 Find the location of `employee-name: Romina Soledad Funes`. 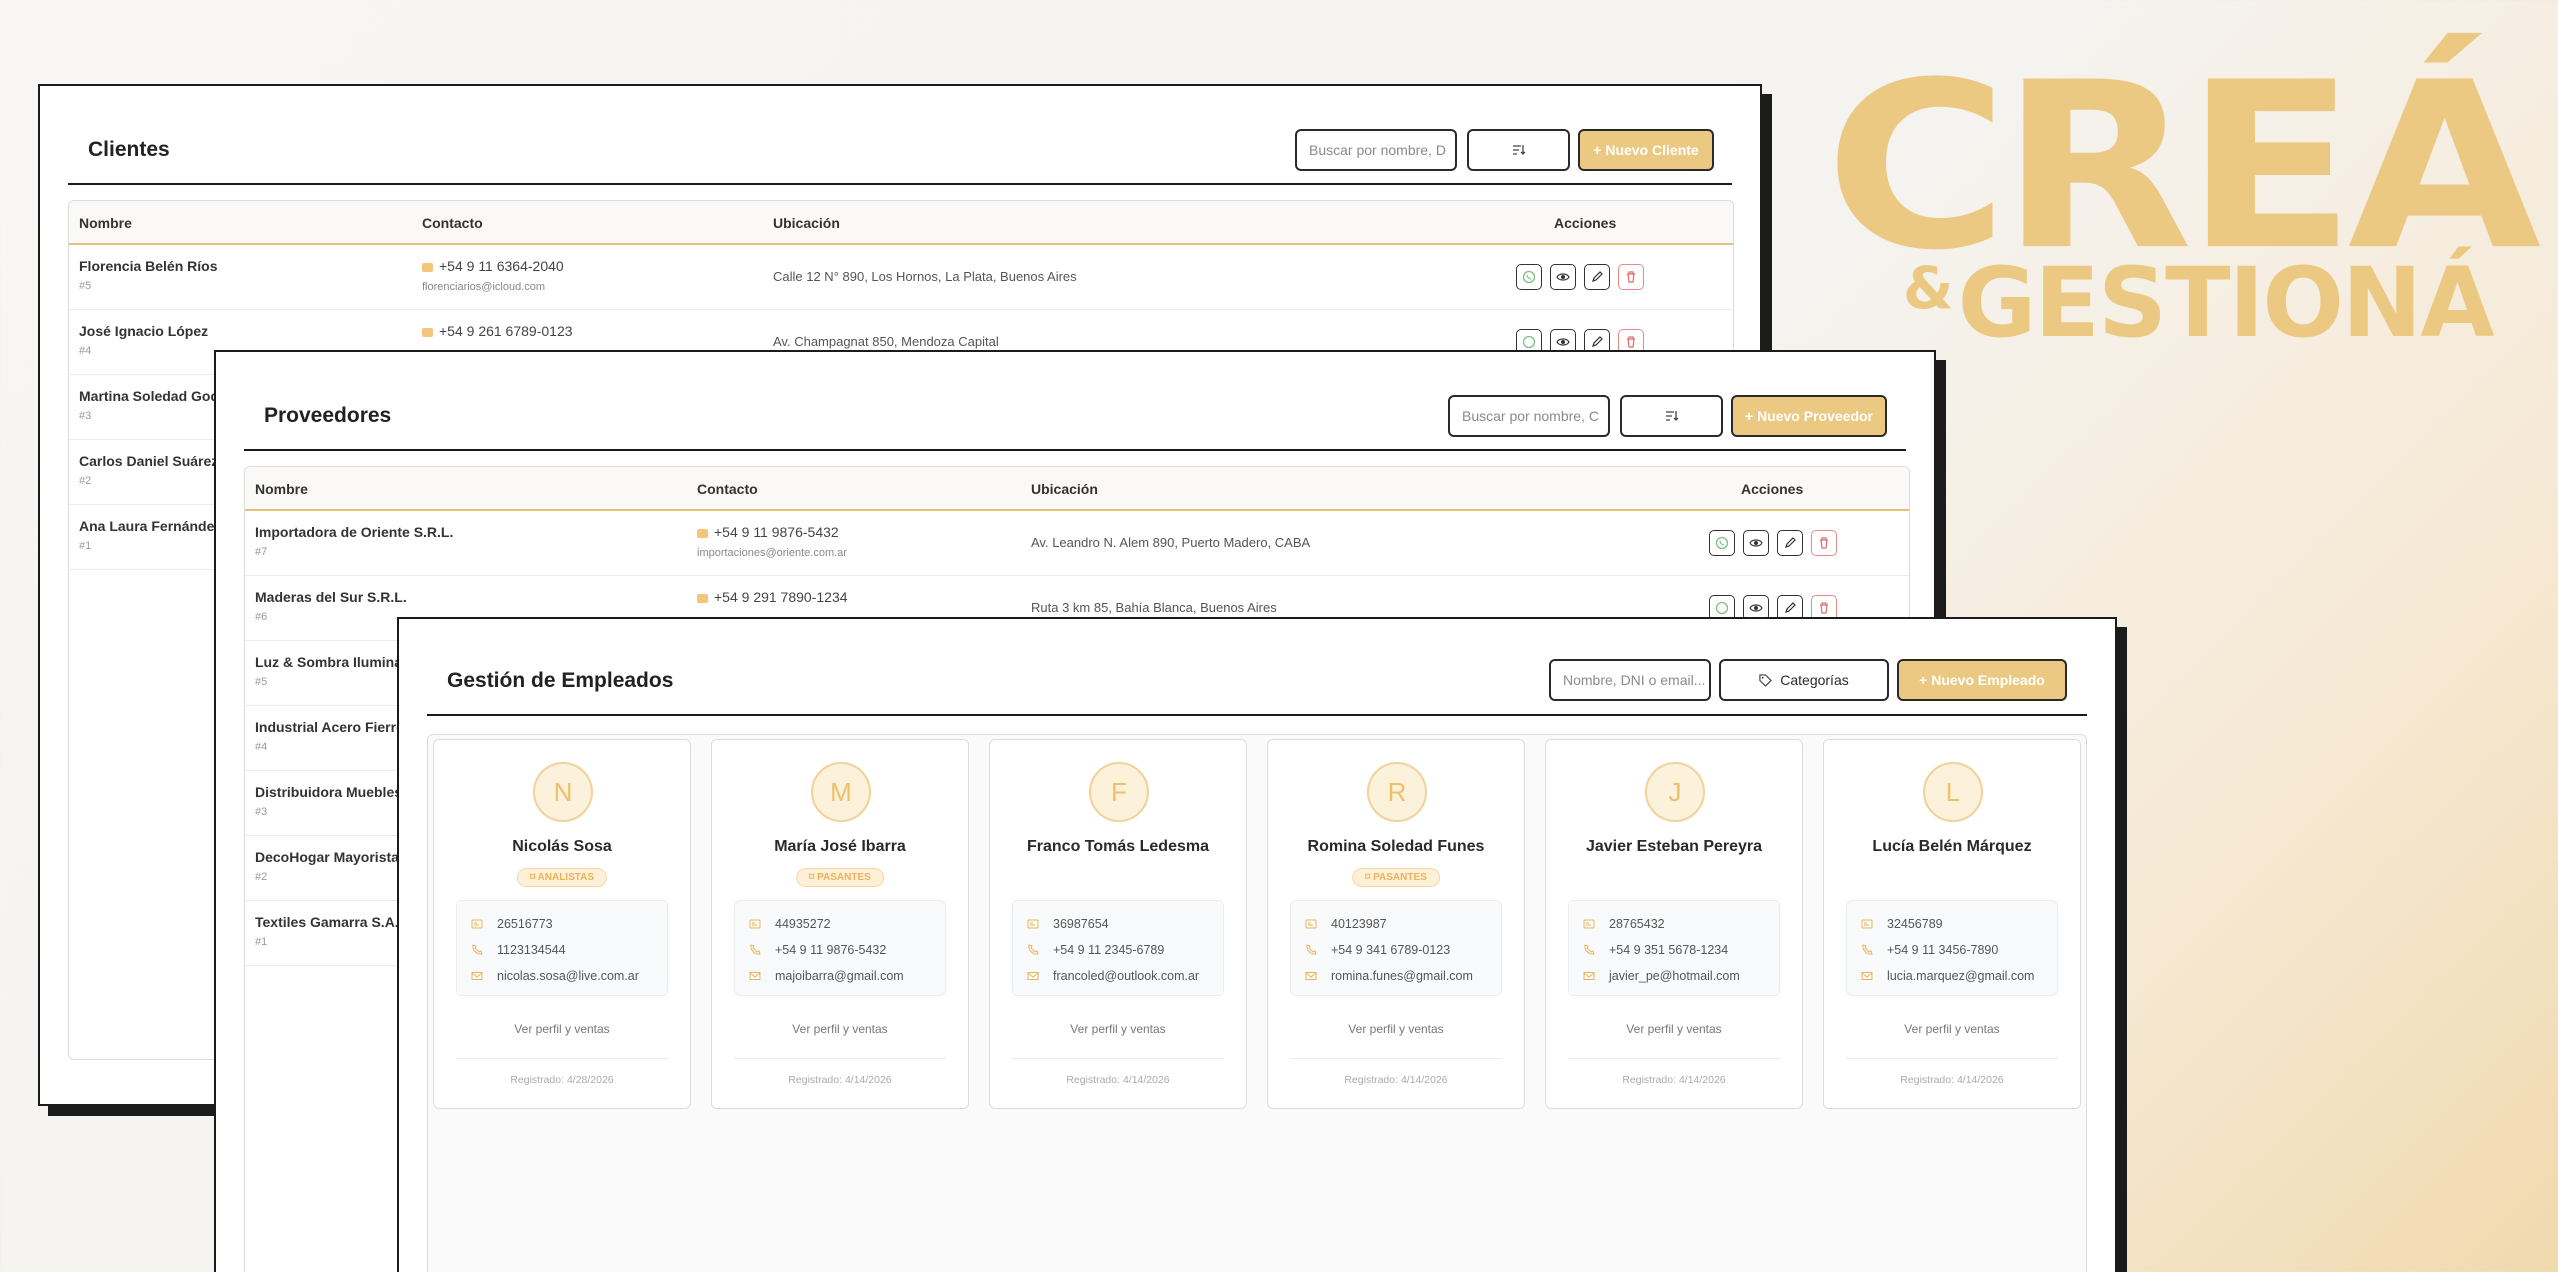

employee-name: Romina Soledad Funes is located at coordinates (1396, 846).